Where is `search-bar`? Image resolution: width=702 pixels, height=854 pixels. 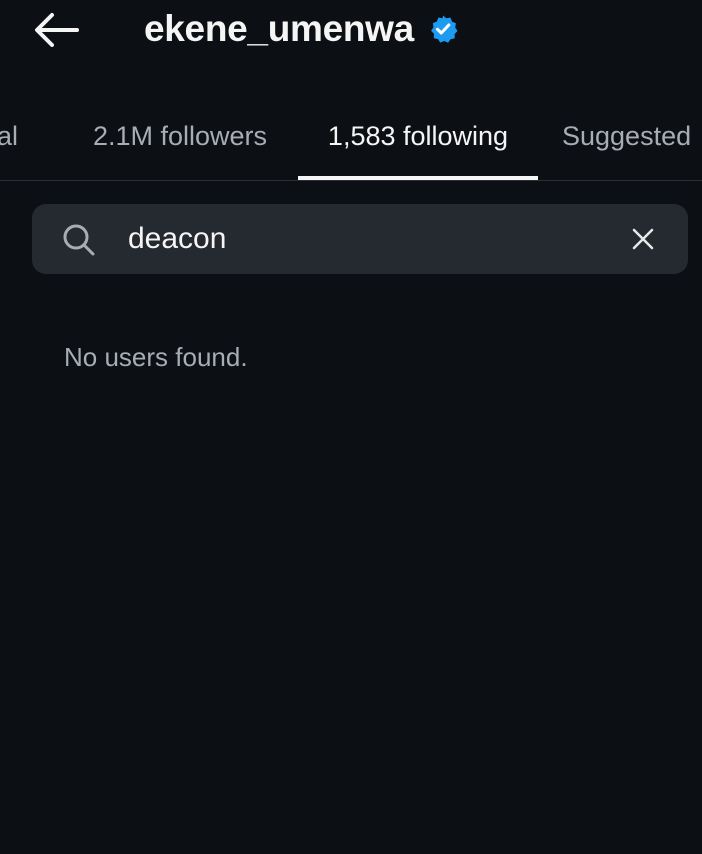
search-bar is located at coordinates (360, 239).